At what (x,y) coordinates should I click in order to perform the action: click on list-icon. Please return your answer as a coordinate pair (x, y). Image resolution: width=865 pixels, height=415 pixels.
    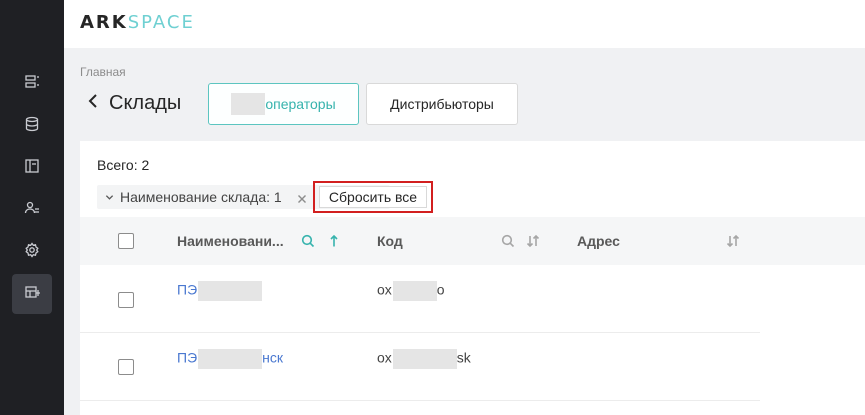
    Looking at the image, I should click on (32, 84).